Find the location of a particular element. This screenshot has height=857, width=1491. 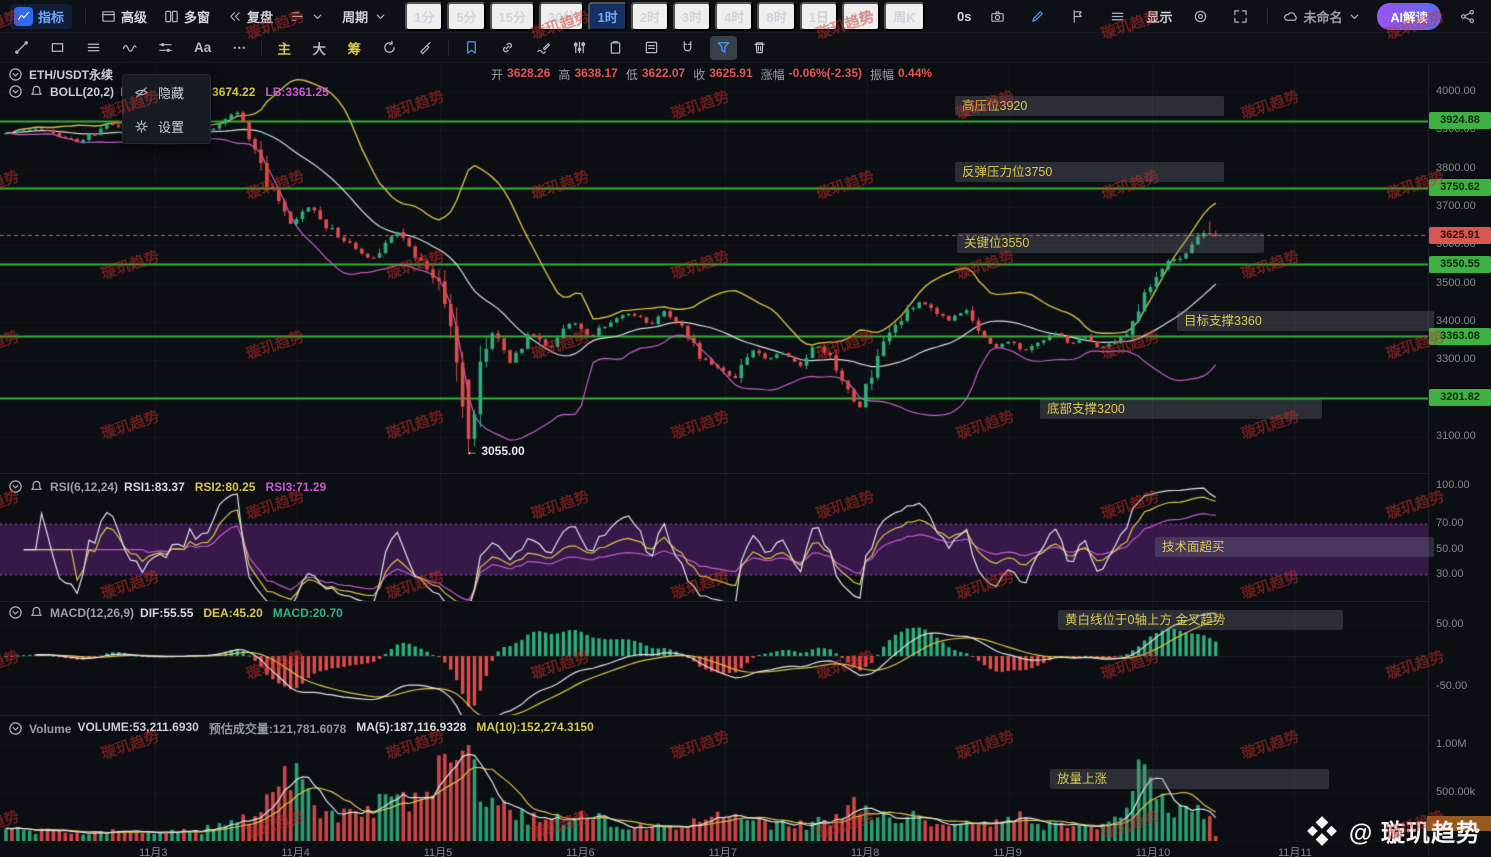

timeframe-list: 1分 5分 15分 30分 1时 2时 3时 4时 8时 1日 2日 周K is located at coordinates (665, 16).